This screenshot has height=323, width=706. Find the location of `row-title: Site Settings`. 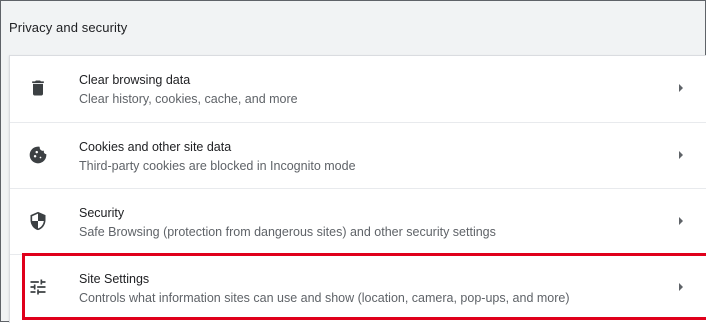

row-title: Site Settings is located at coordinates (114, 279).